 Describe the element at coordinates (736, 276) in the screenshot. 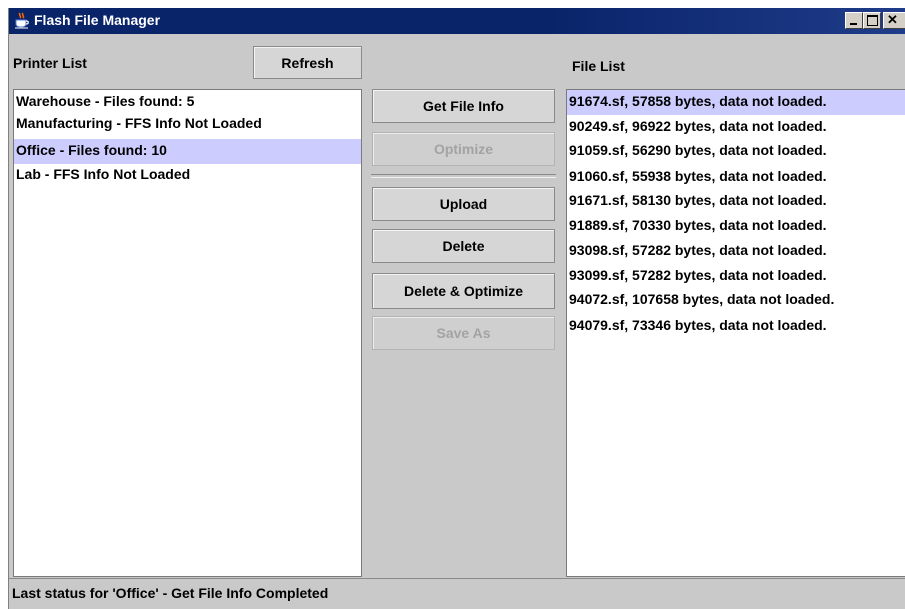

I see `file-list-item: 93099.sf, 57282 bytes, data not loaded.` at that location.